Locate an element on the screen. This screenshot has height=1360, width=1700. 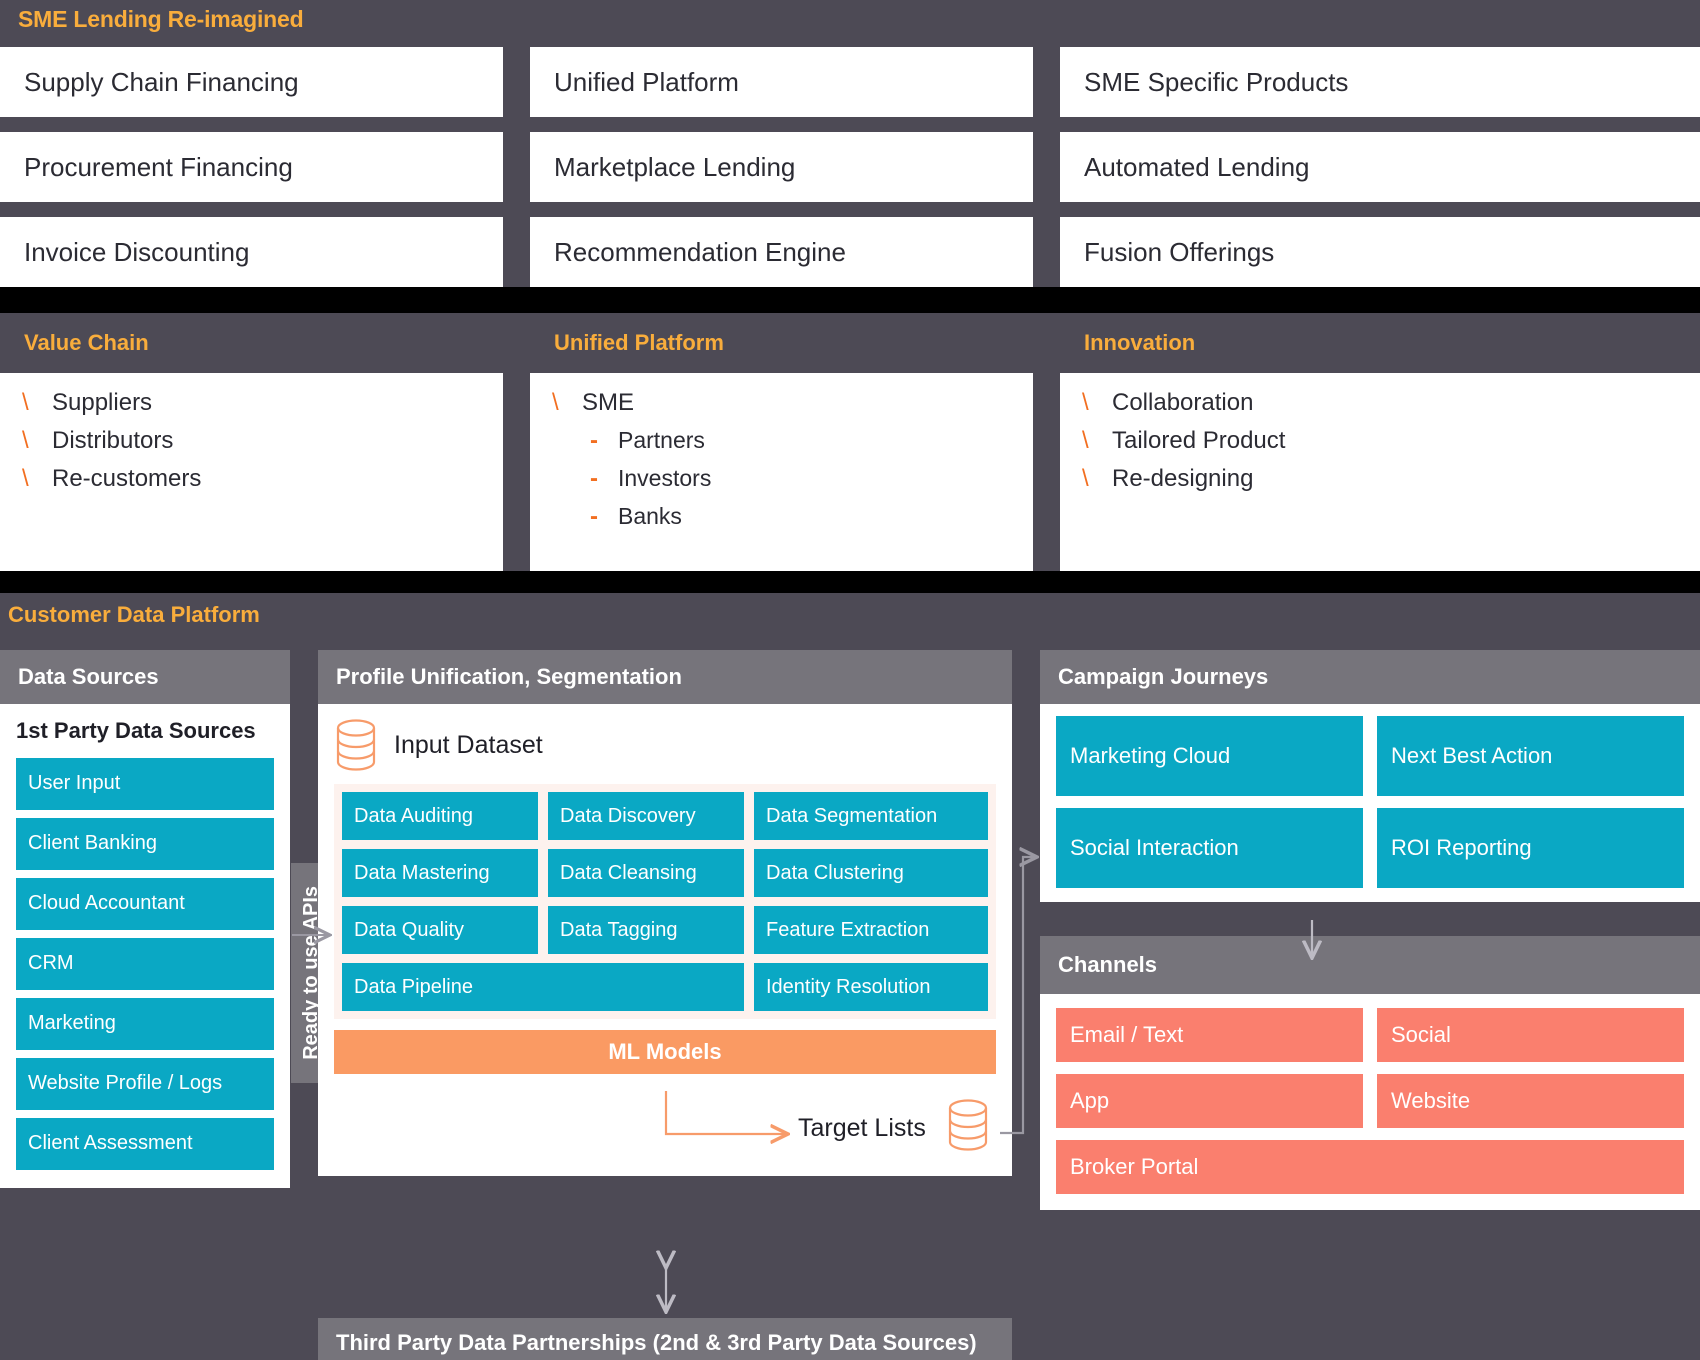
campaign-cell: Social Interaction is located at coordinates (1209, 848).